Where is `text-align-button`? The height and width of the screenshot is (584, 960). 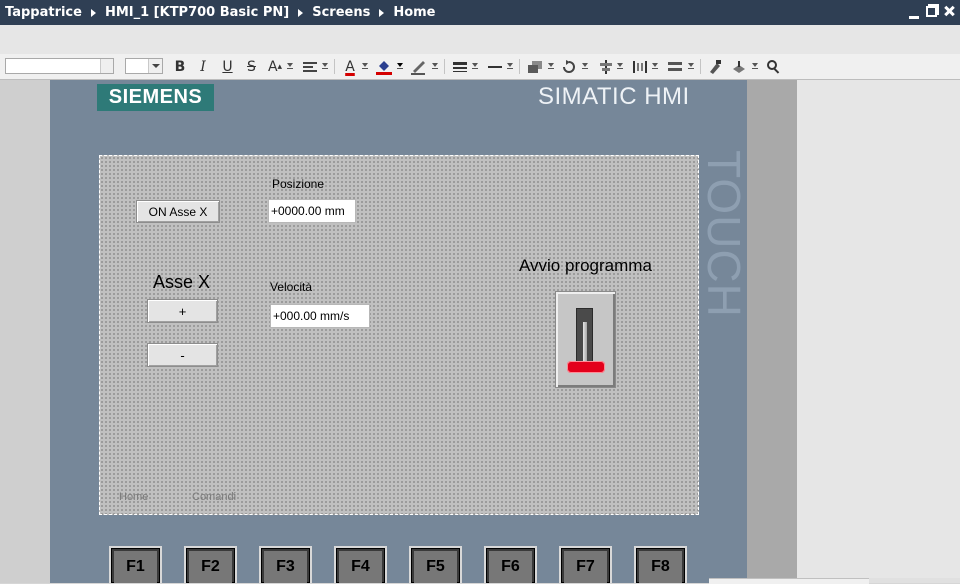 text-align-button is located at coordinates (310, 66).